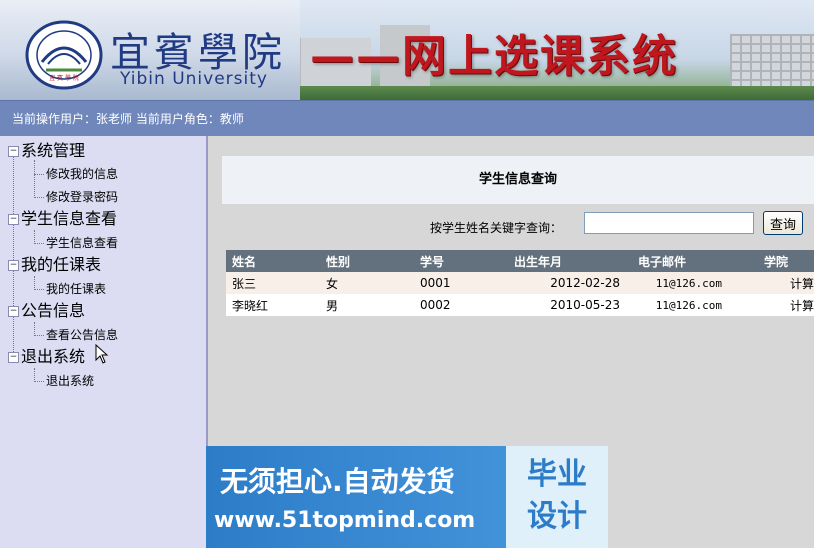 Image resolution: width=814 pixels, height=548 pixels. Describe the element at coordinates (461, 283) in the screenshot. I see `cell-student-id: 0001` at that location.